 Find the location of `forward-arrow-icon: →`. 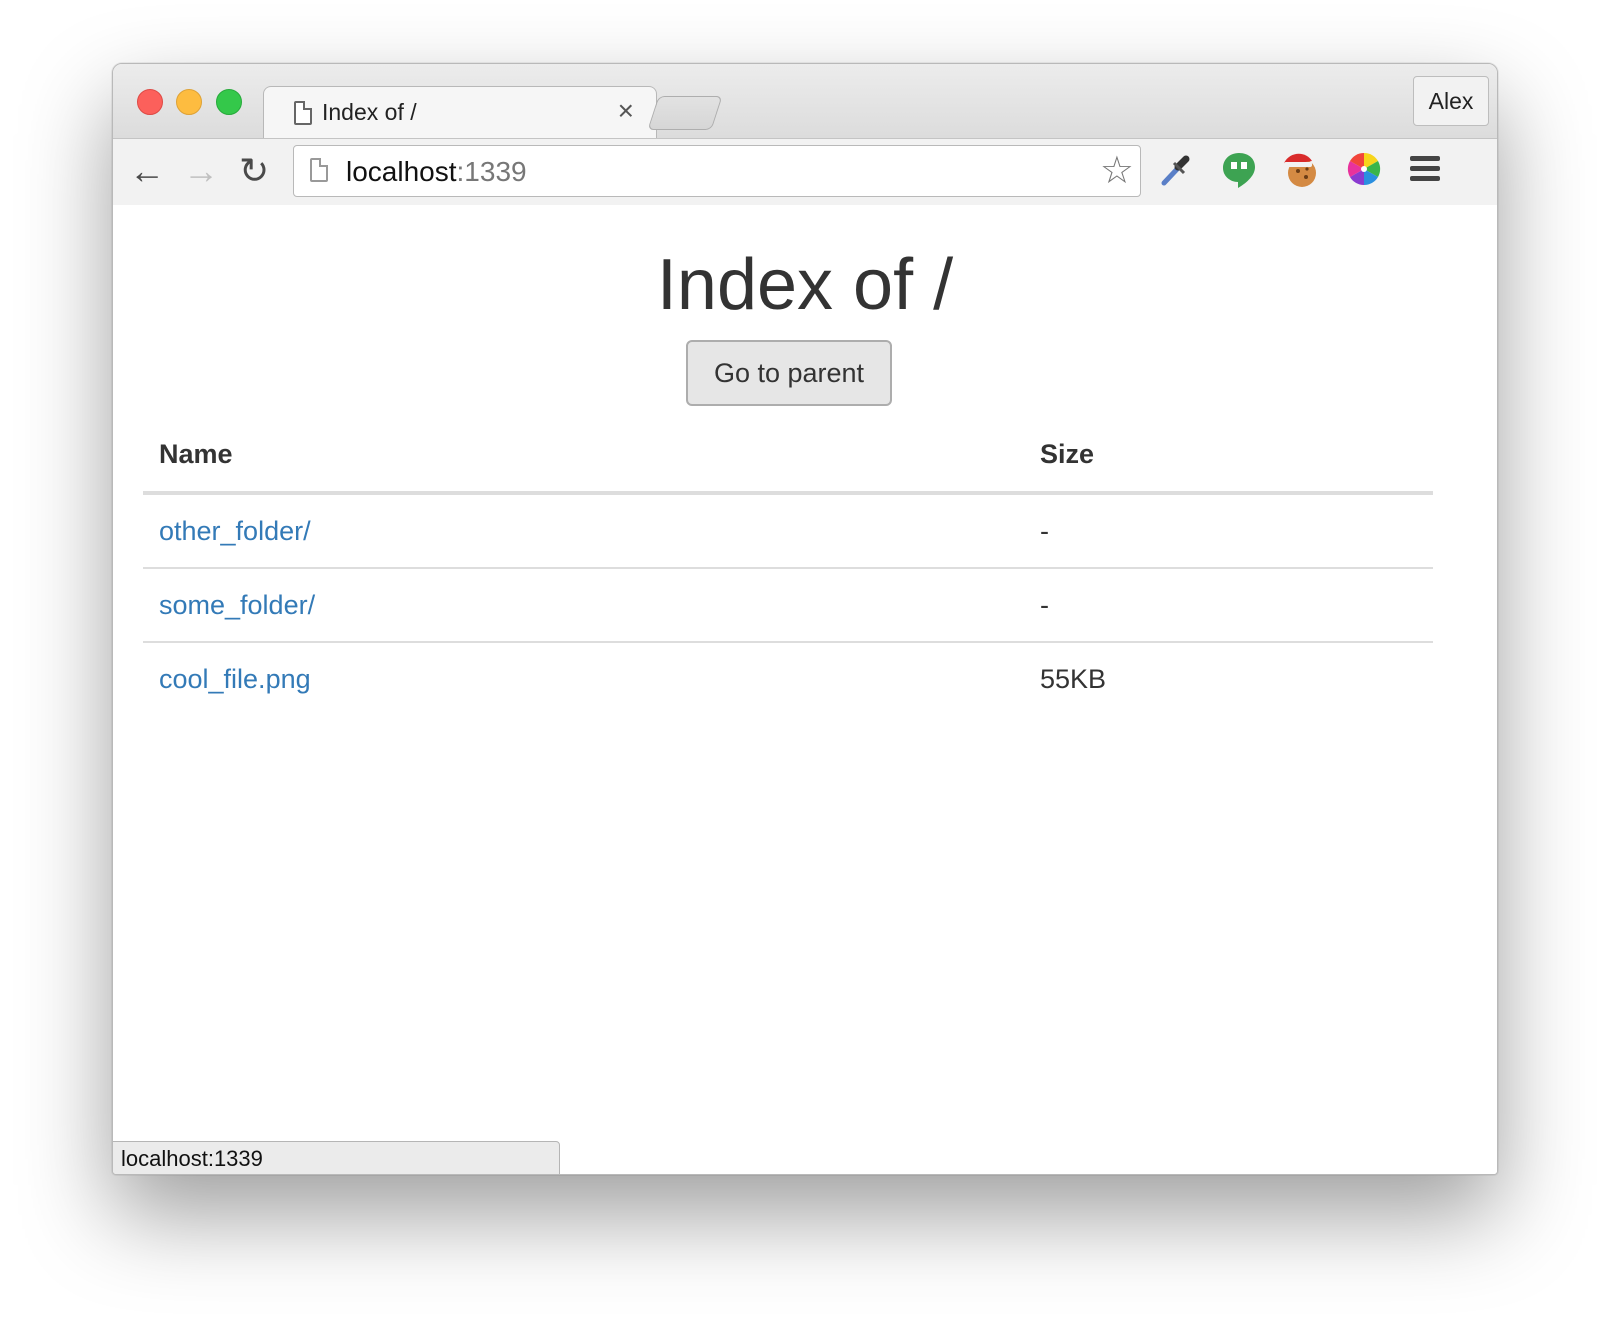

forward-arrow-icon: → is located at coordinates (201, 171).